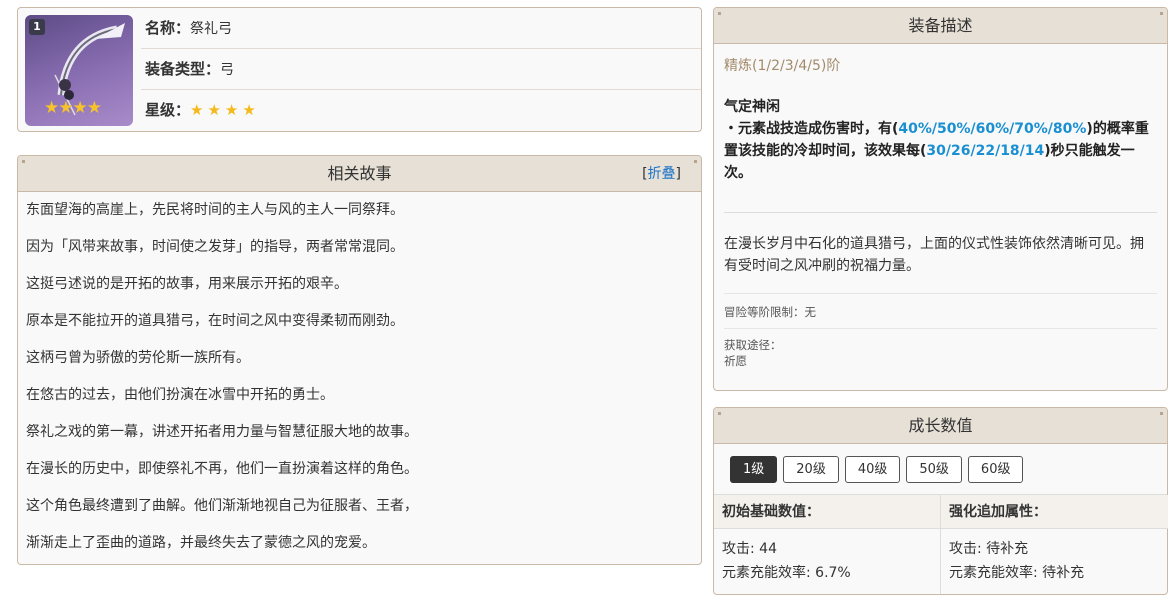  I want to click on name-row: 名称：祭礼弓, so click(421, 28).